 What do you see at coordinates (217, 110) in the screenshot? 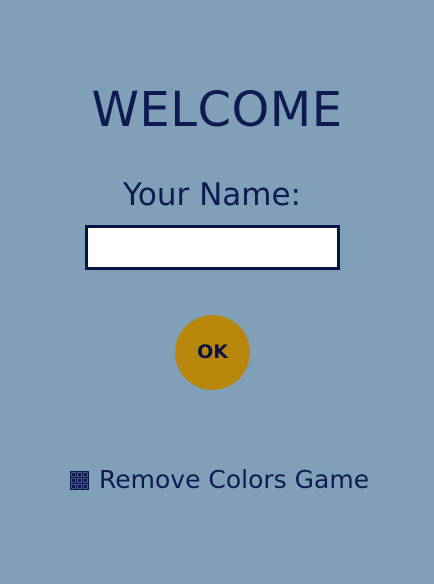
I see `welcome-title: WELCOME` at bounding box center [217, 110].